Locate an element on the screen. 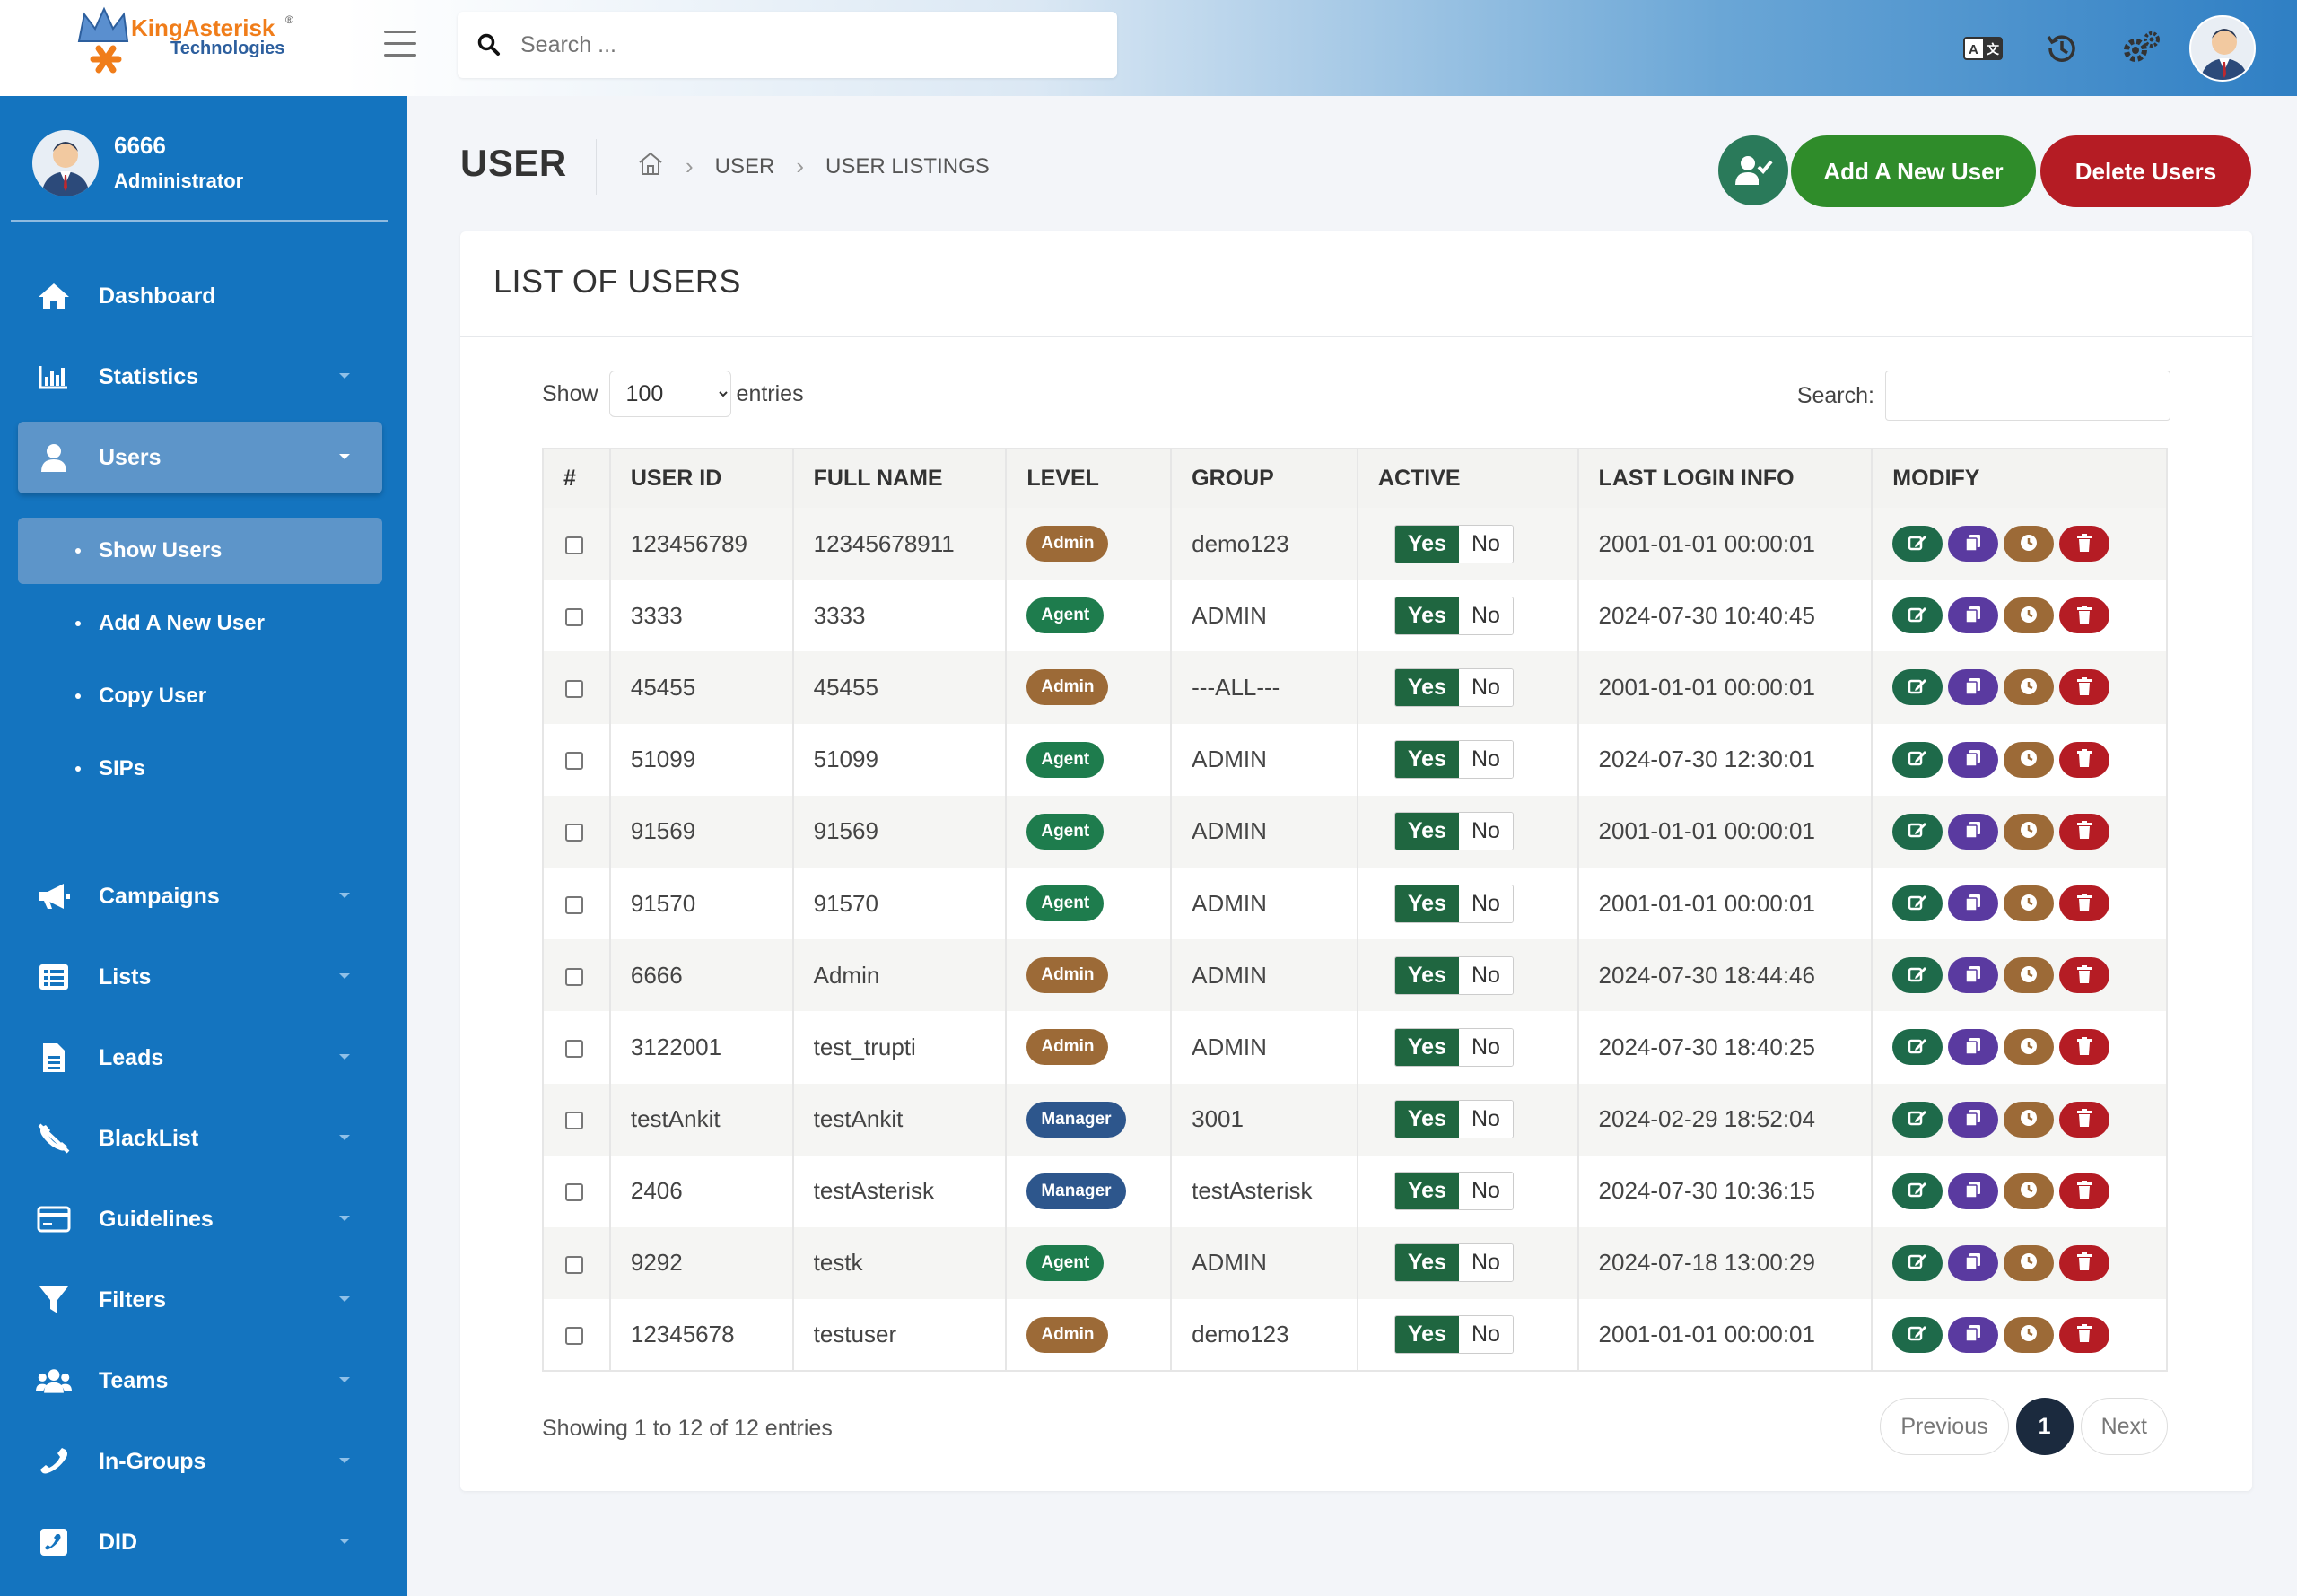  sidebar-item-filters: Filters is located at coordinates (200, 1300).